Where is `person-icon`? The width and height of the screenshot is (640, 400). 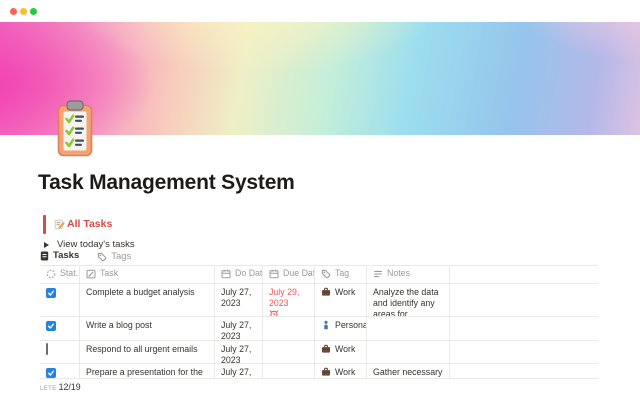
person-icon is located at coordinates (326, 325).